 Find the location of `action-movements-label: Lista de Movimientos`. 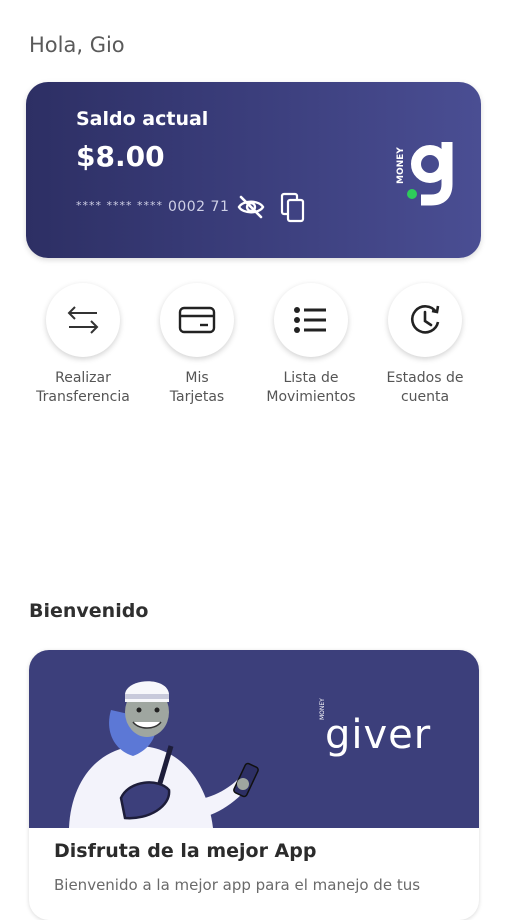

action-movements-label: Lista de Movimientos is located at coordinates (311, 387).